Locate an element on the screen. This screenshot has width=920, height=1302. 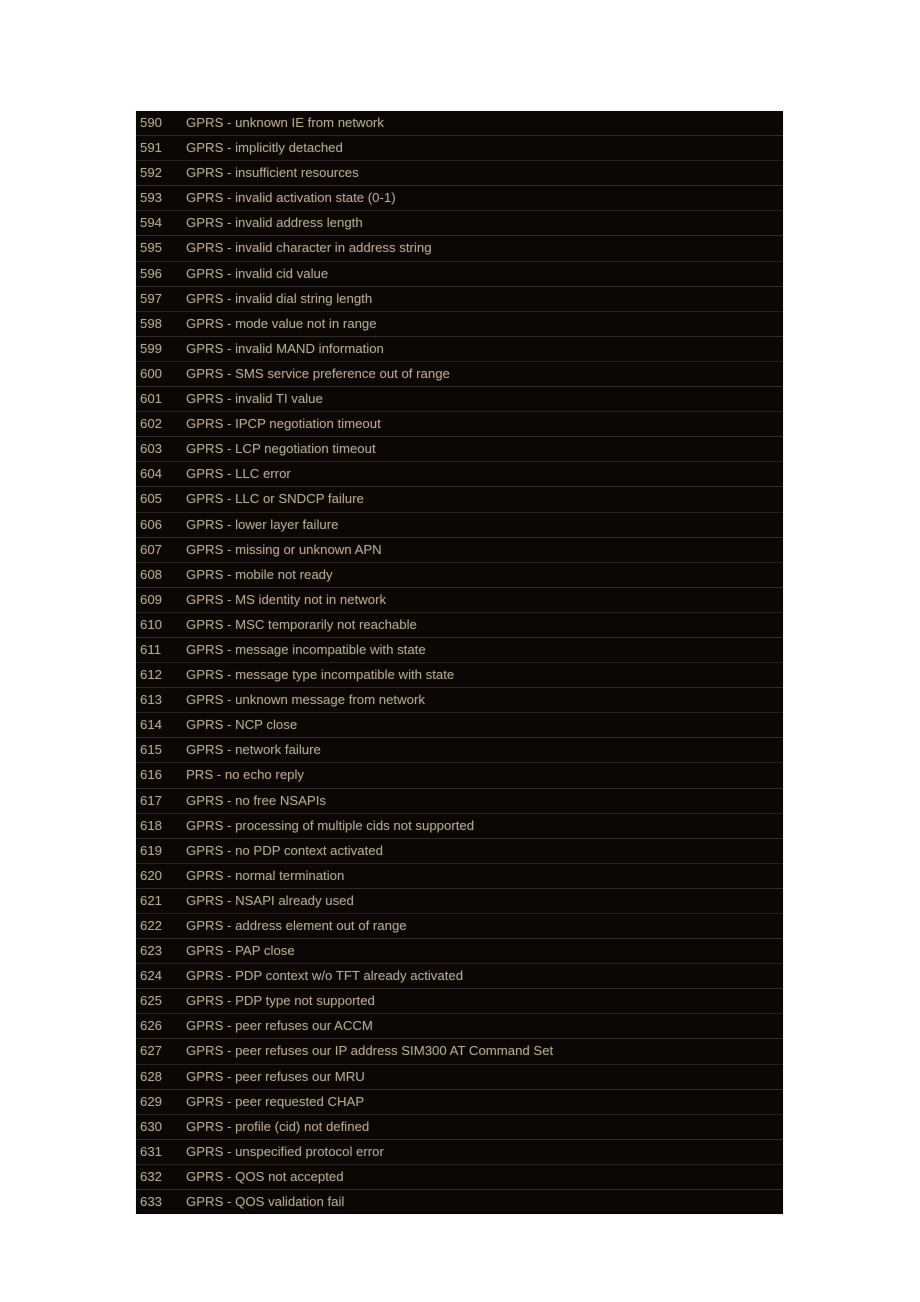
error-description-cell: GPRS - peer refuses our ACCM is located at coordinates (479, 1026).